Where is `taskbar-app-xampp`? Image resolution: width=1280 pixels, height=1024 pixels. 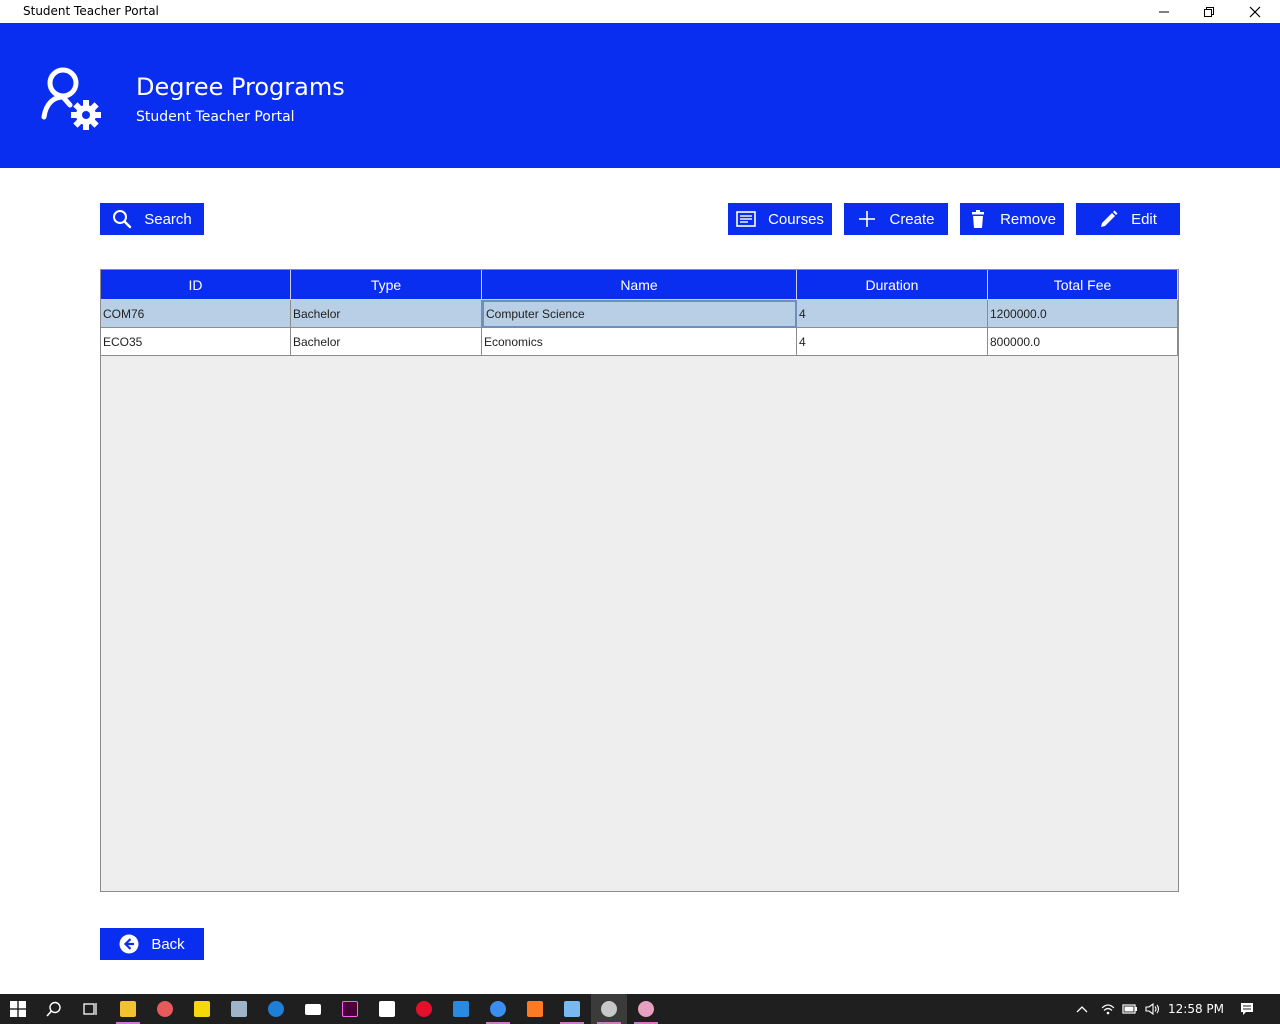
taskbar-app-xampp is located at coordinates (535, 1009).